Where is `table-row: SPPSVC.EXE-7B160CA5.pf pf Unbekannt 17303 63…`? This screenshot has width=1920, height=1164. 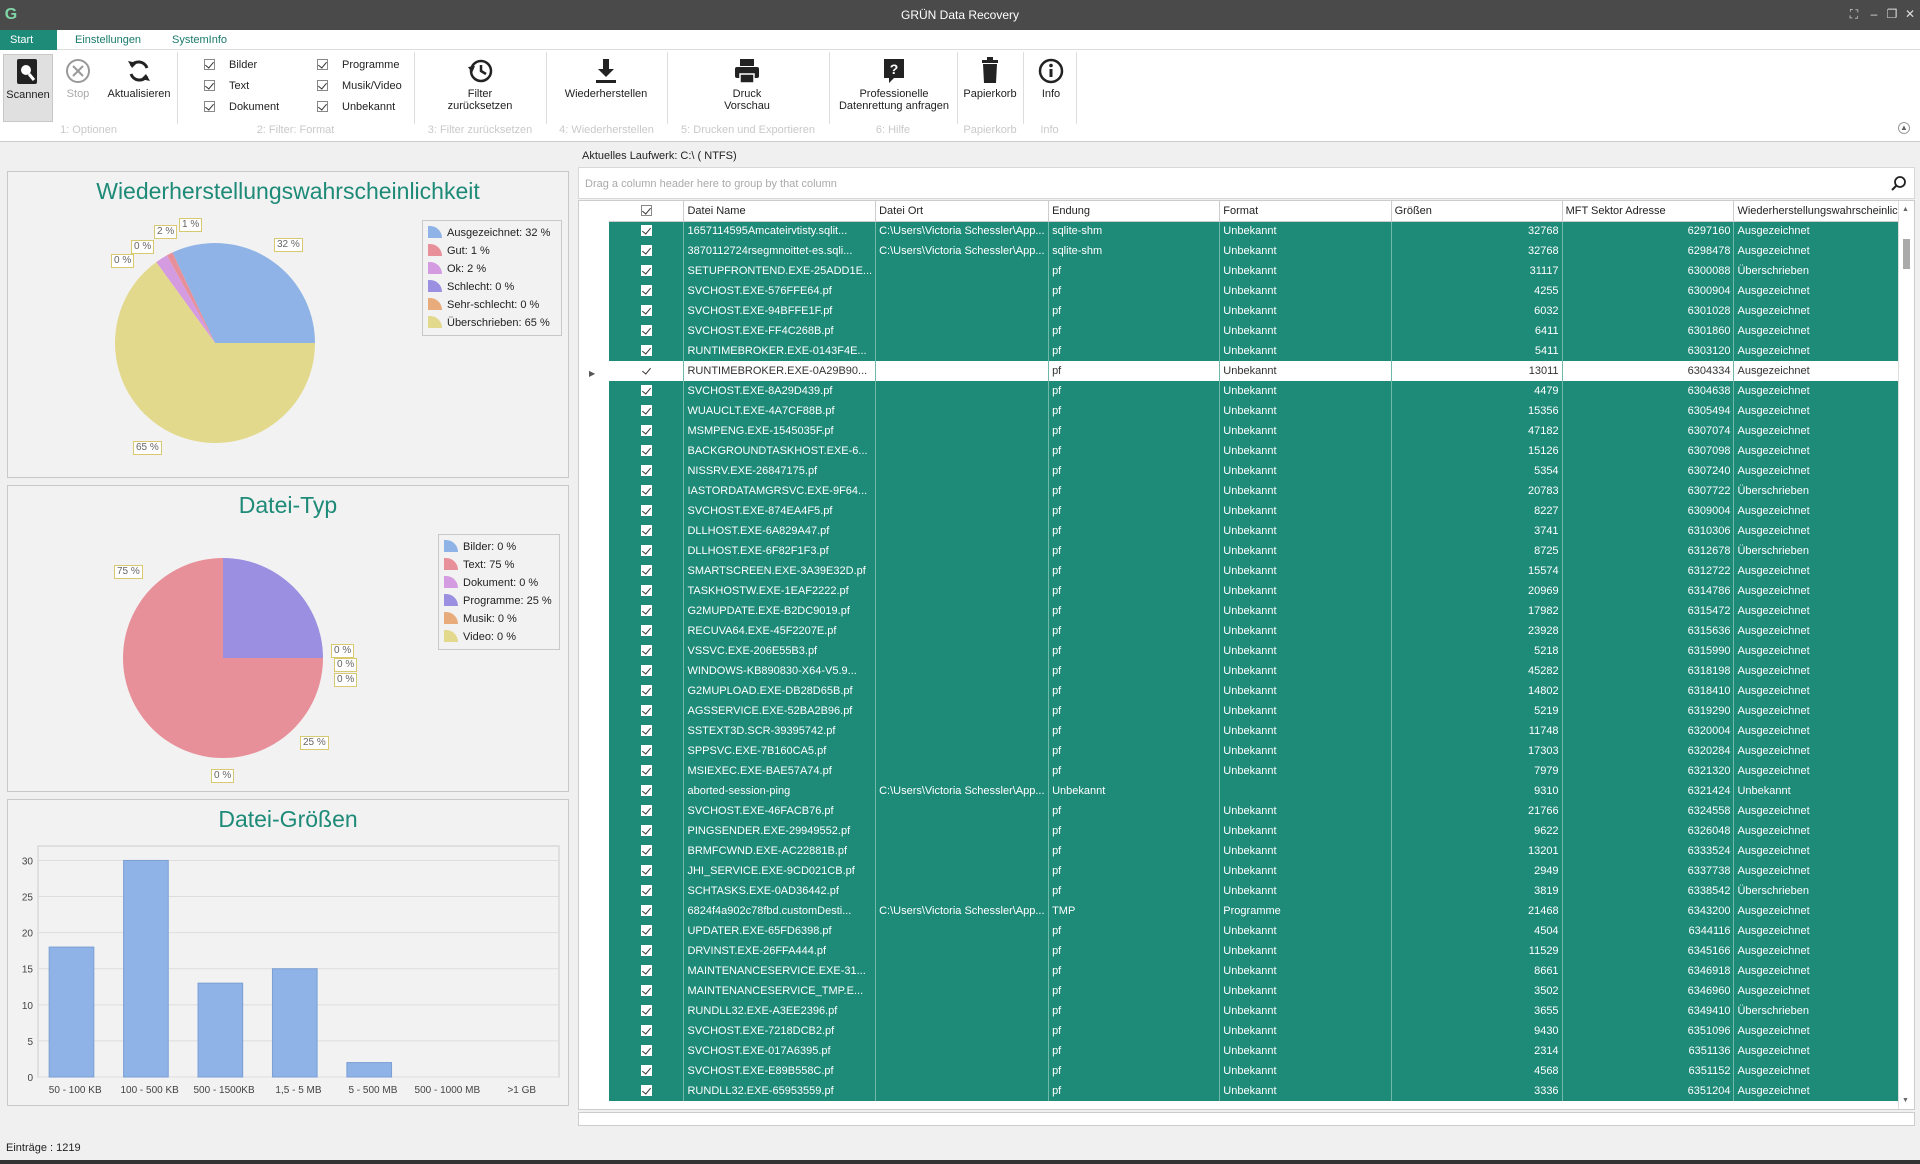 table-row: SPPSVC.EXE-7B160CA5.pf pf Unbekannt 17303 63… is located at coordinates (1261, 751).